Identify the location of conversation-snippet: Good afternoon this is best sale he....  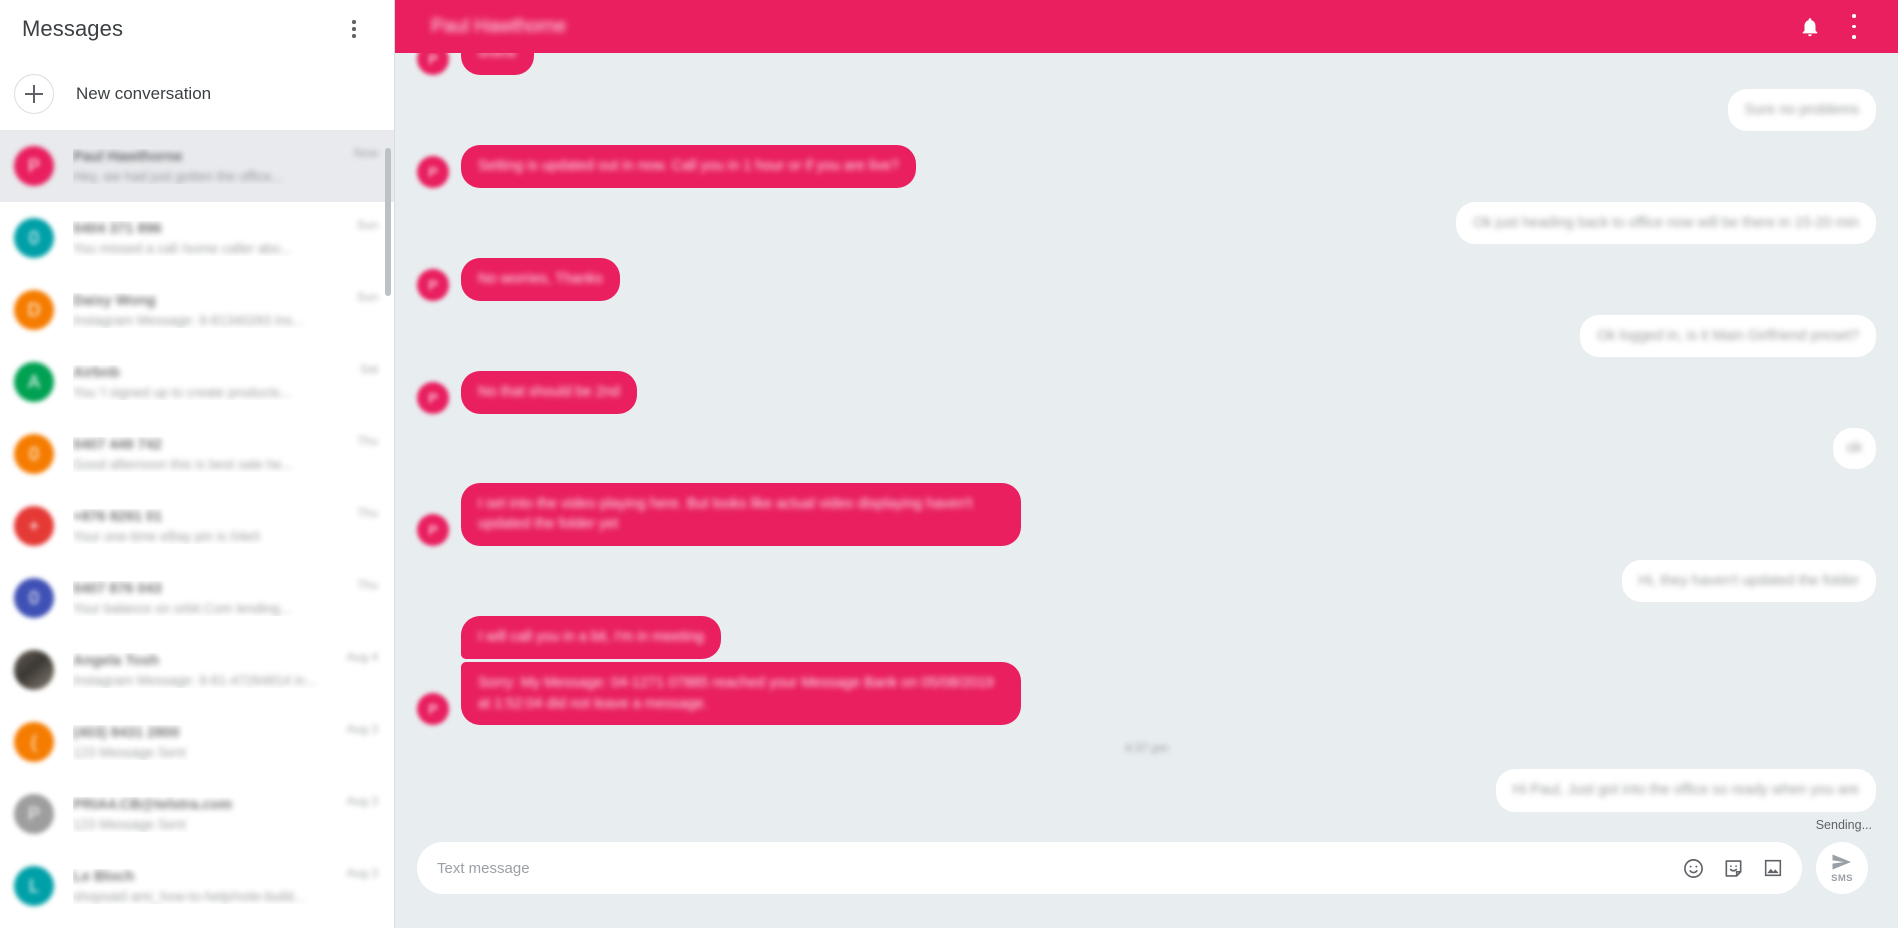
(183, 464).